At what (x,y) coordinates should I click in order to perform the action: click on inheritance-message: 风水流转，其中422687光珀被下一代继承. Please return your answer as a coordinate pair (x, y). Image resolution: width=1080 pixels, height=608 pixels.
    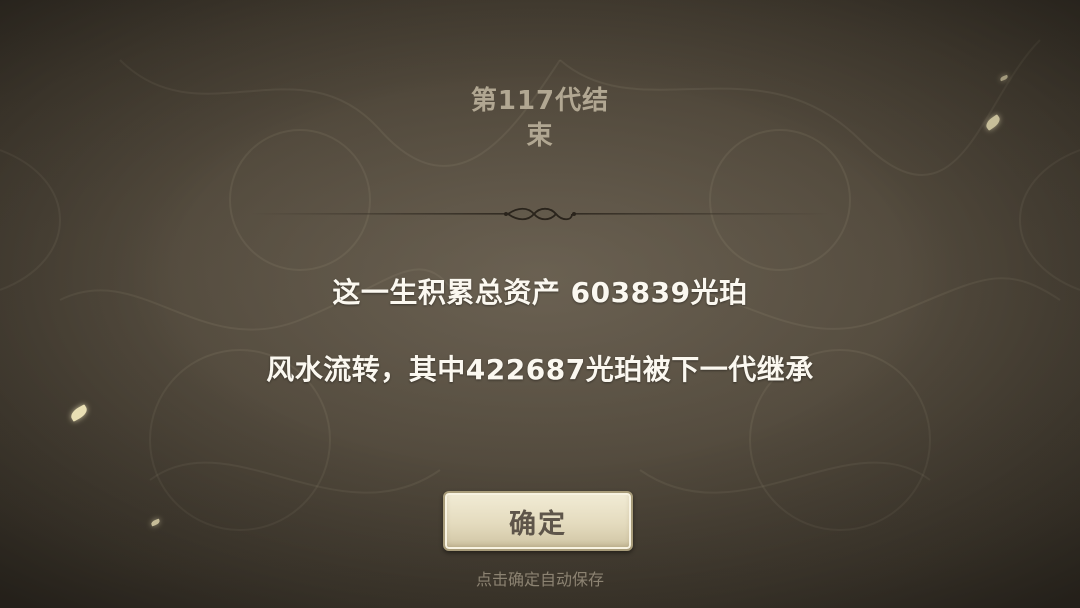
    Looking at the image, I should click on (540, 369).